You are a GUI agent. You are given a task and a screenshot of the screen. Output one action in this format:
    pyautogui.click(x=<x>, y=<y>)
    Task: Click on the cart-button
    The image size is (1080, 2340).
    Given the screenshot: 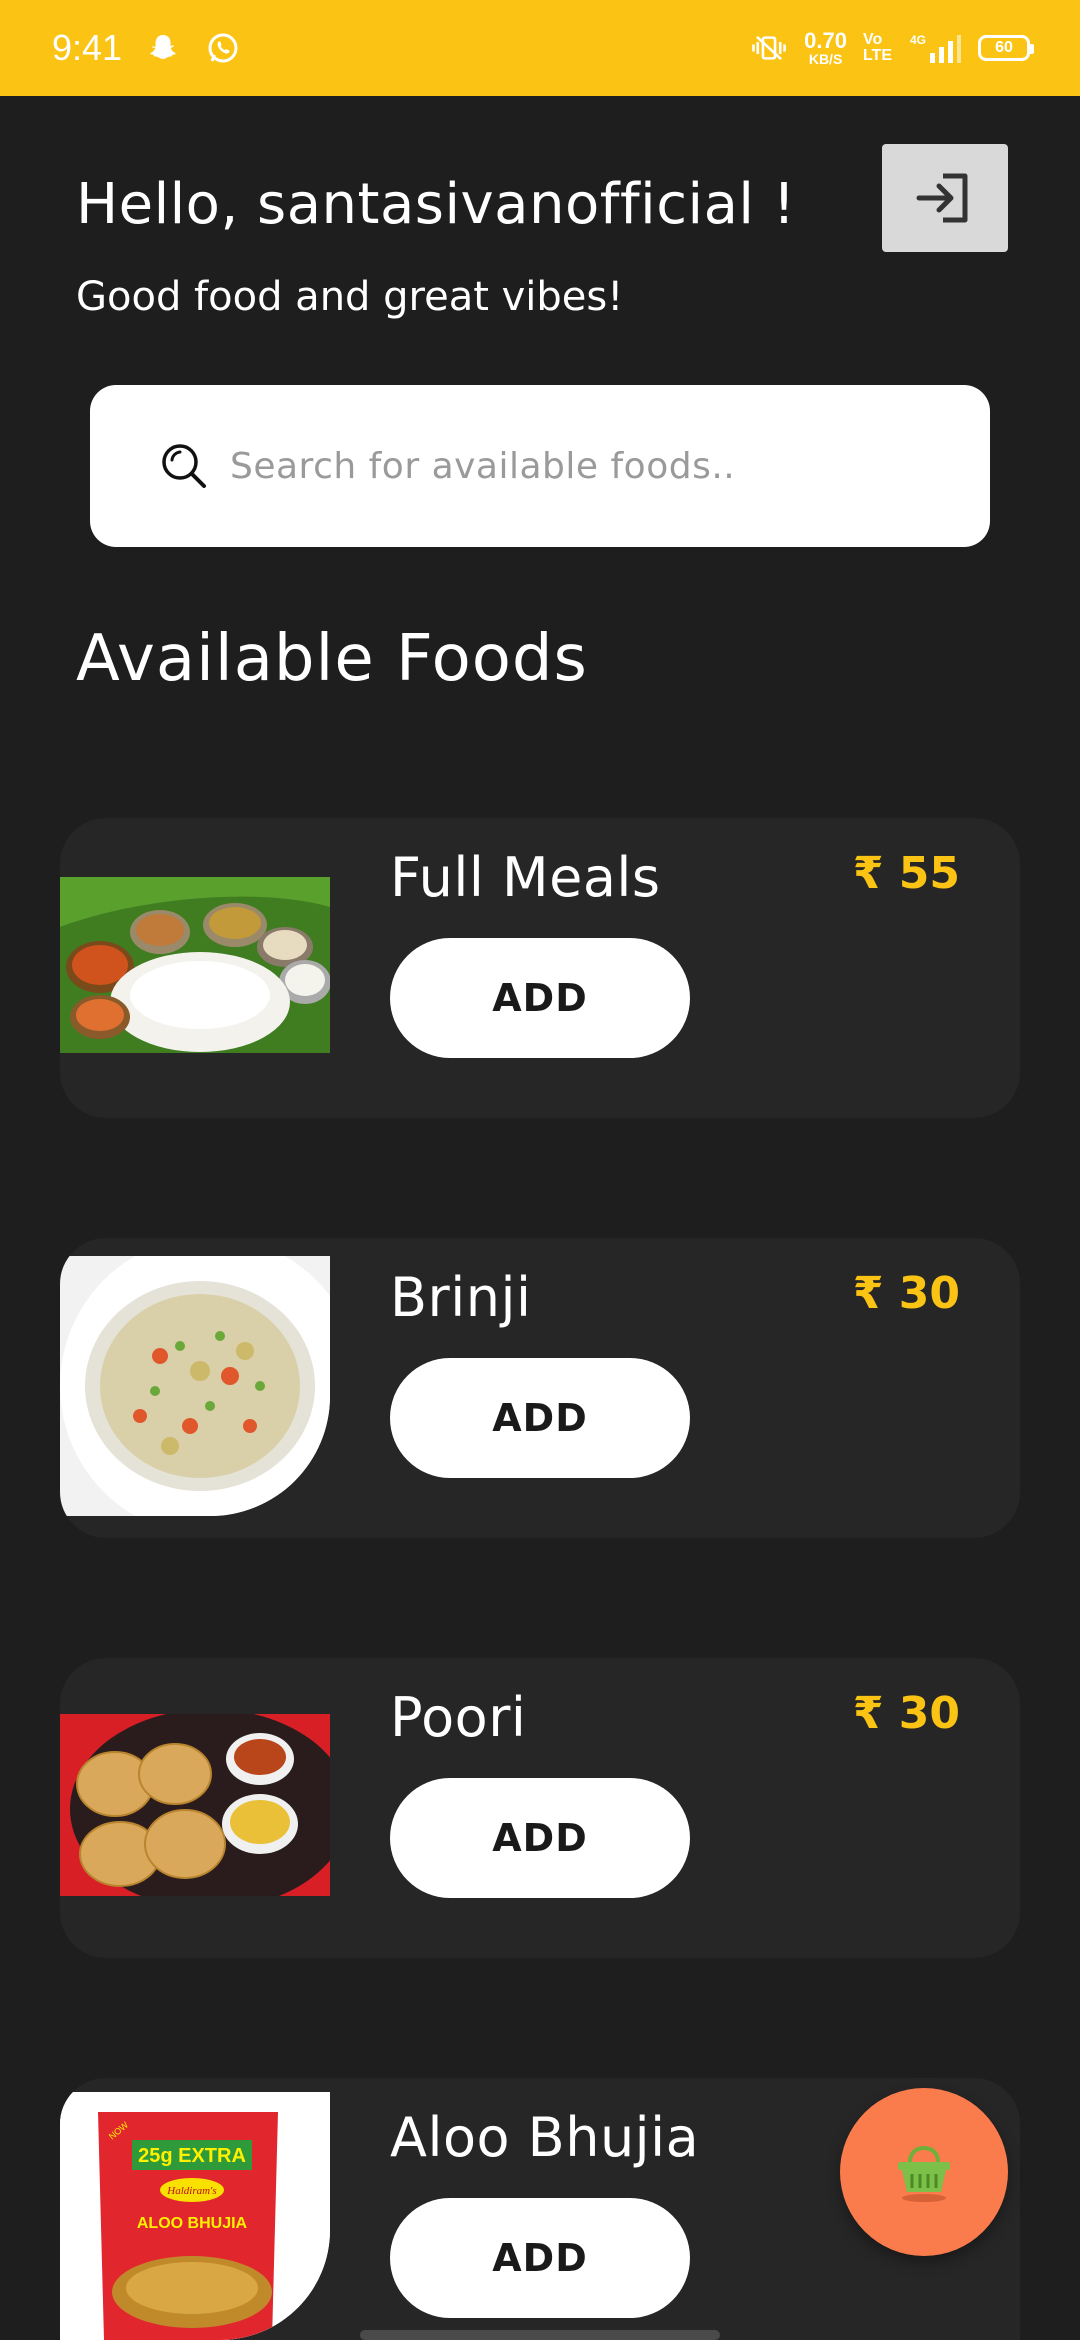 What is the action you would take?
    pyautogui.click(x=924, y=2172)
    